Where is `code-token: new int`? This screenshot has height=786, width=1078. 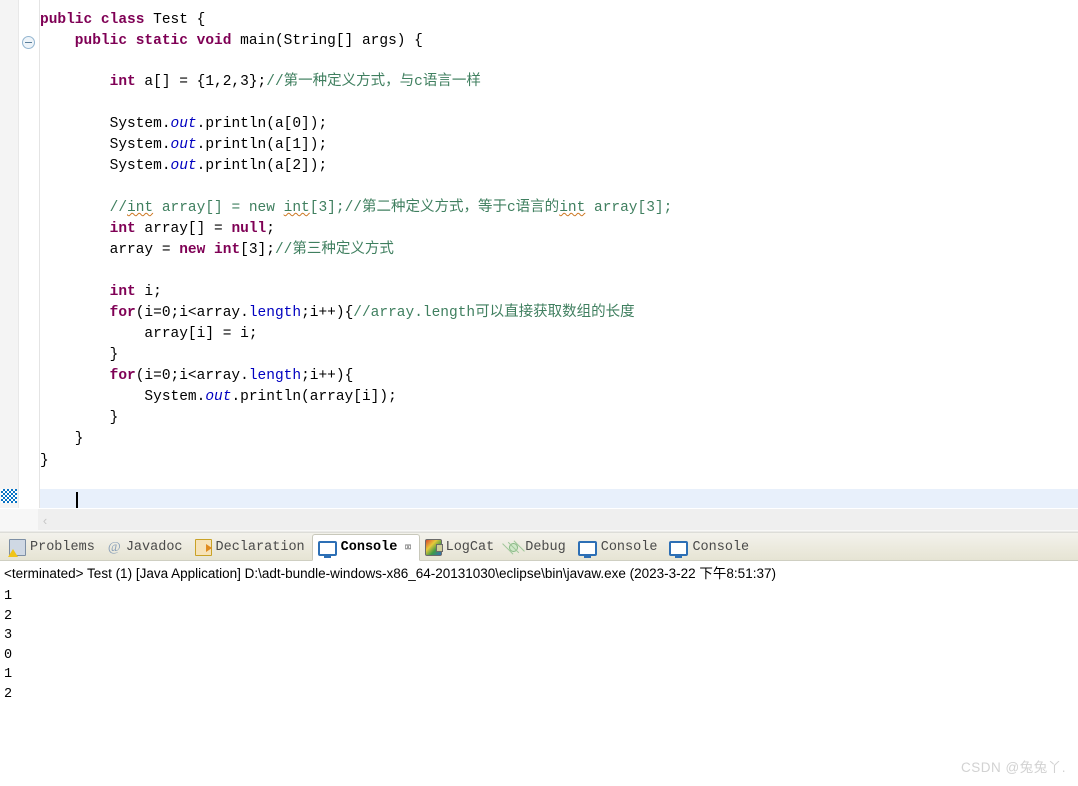 code-token: new int is located at coordinates (210, 250).